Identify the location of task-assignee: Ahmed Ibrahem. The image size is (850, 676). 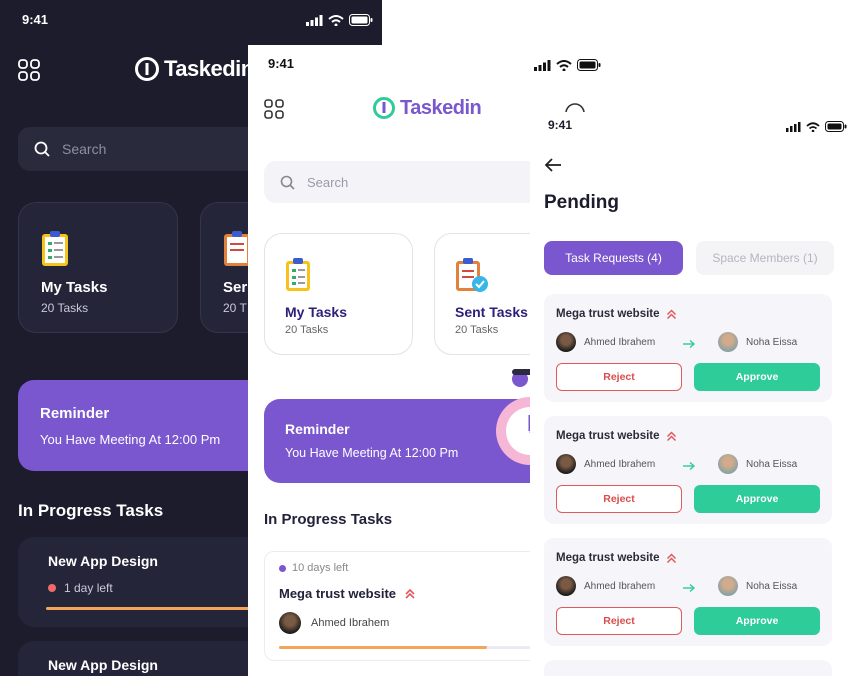
(334, 623).